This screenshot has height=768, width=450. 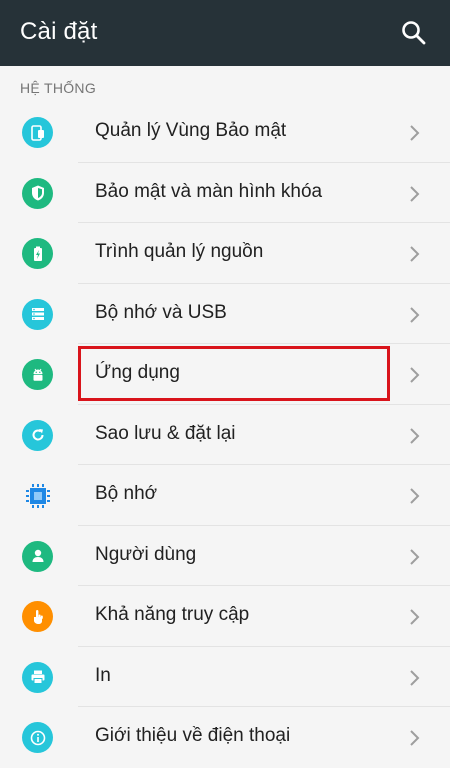 What do you see at coordinates (414, 33) in the screenshot?
I see `search-icon` at bounding box center [414, 33].